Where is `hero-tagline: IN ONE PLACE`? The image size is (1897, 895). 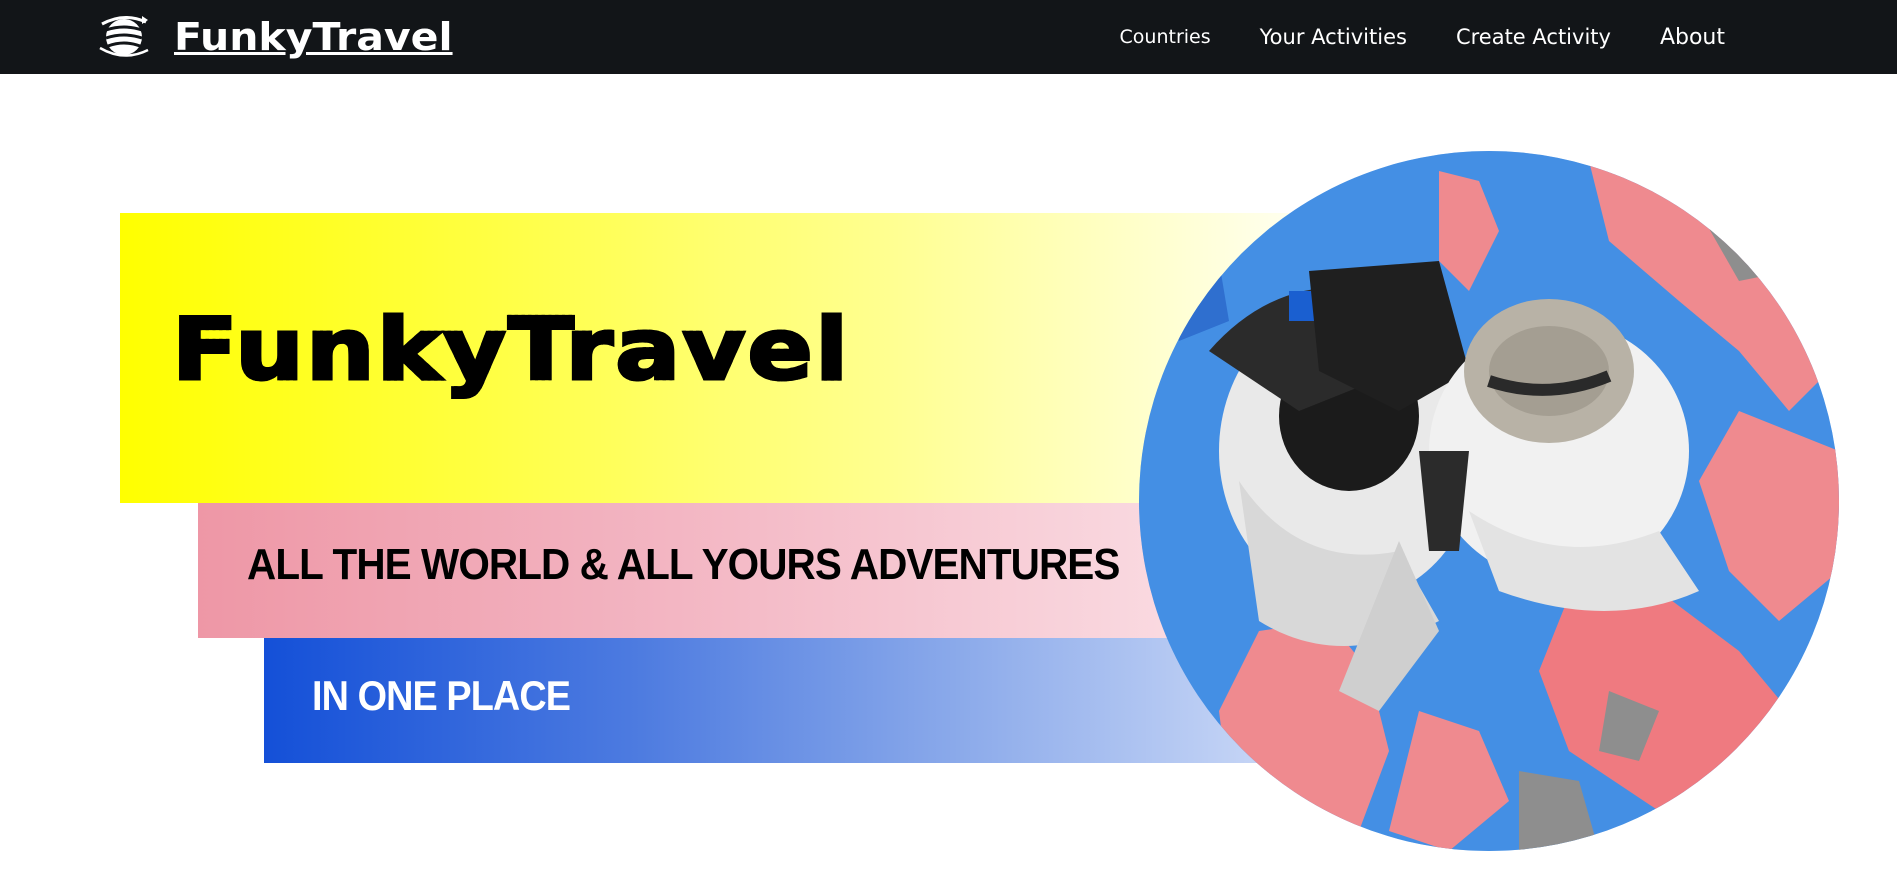
hero-tagline: IN ONE PLACE is located at coordinates (441, 695).